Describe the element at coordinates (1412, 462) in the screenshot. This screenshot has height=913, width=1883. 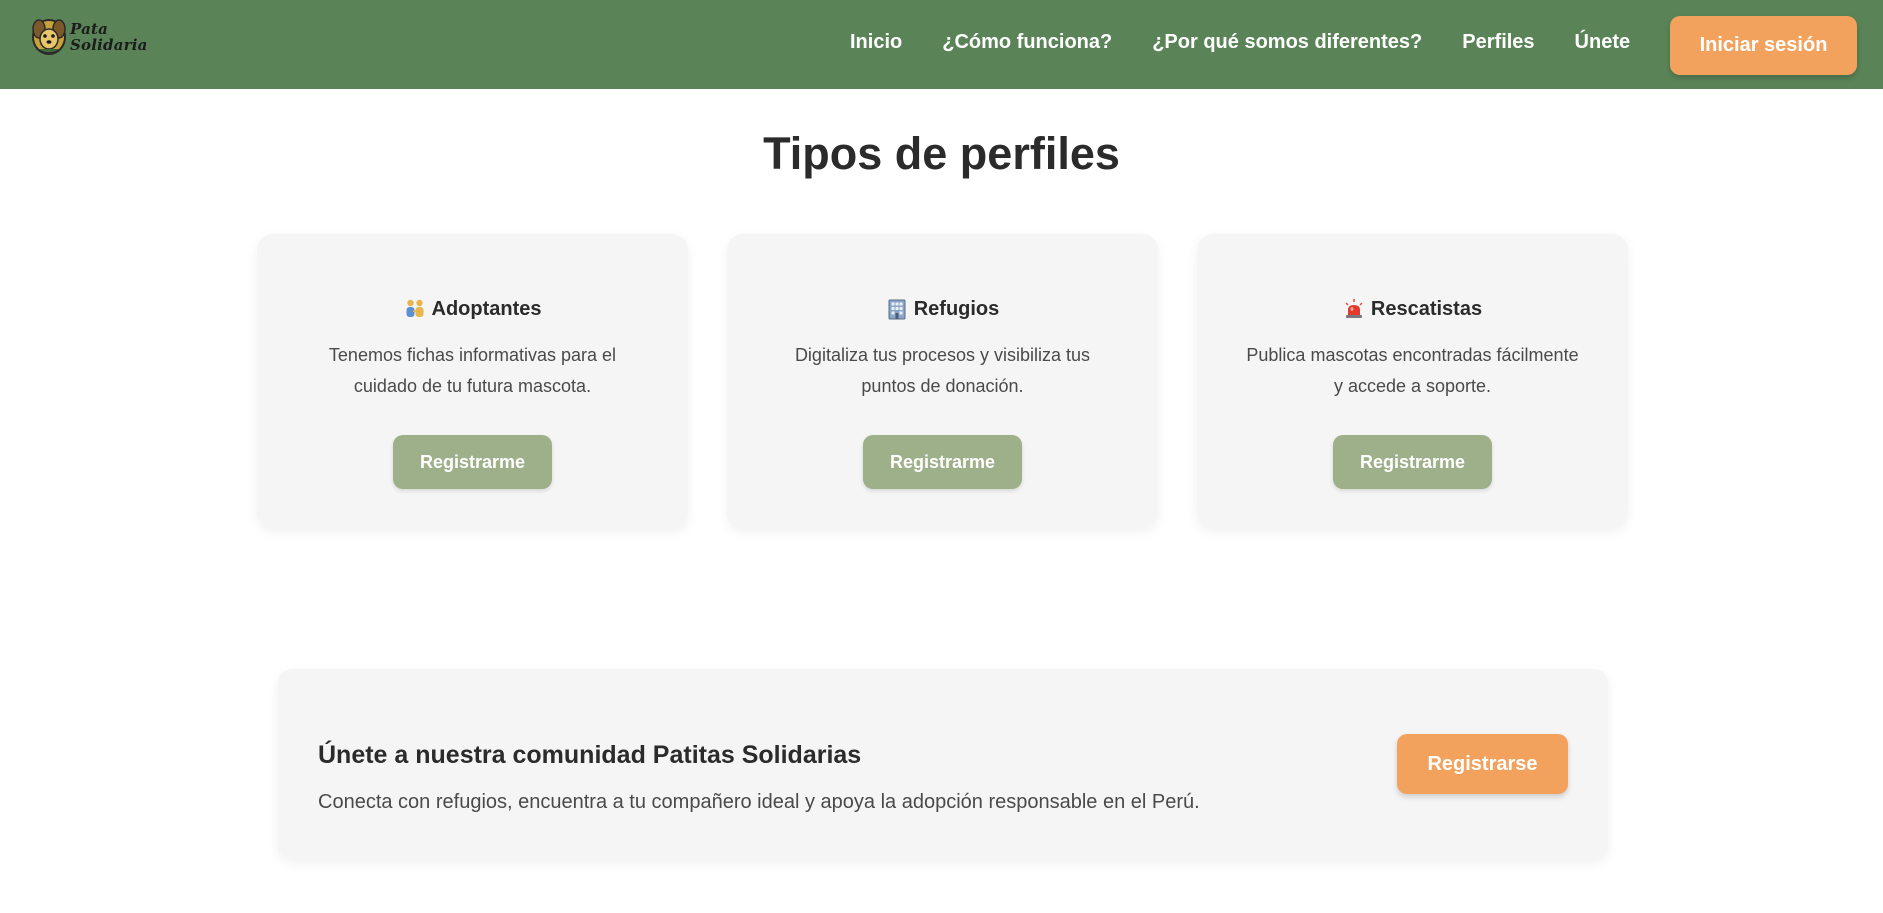
I see `register-rescatista-button: Registrarme` at that location.